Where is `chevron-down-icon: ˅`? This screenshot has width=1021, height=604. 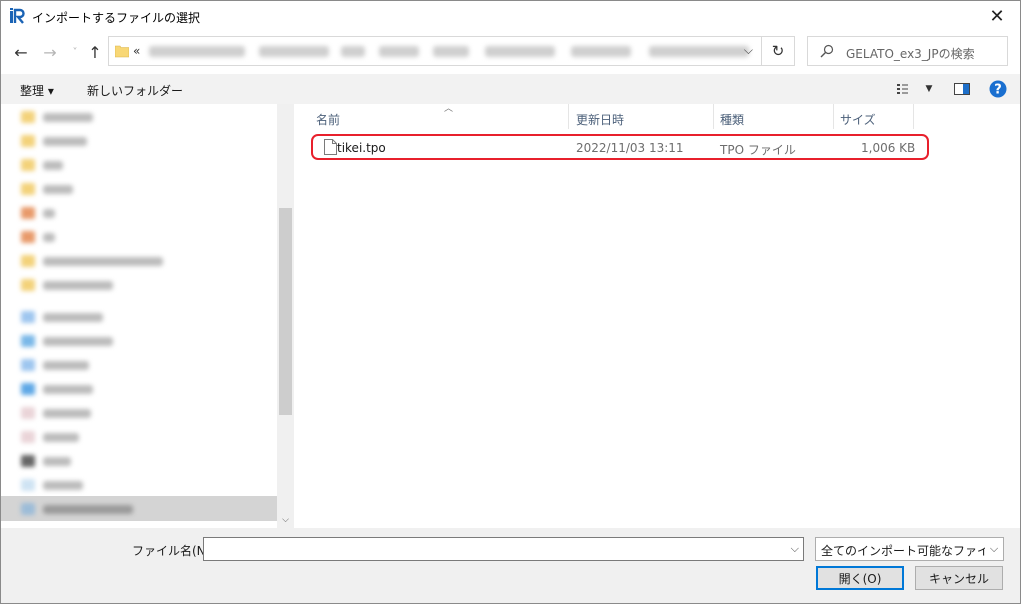 chevron-down-icon: ˅ is located at coordinates (75, 52).